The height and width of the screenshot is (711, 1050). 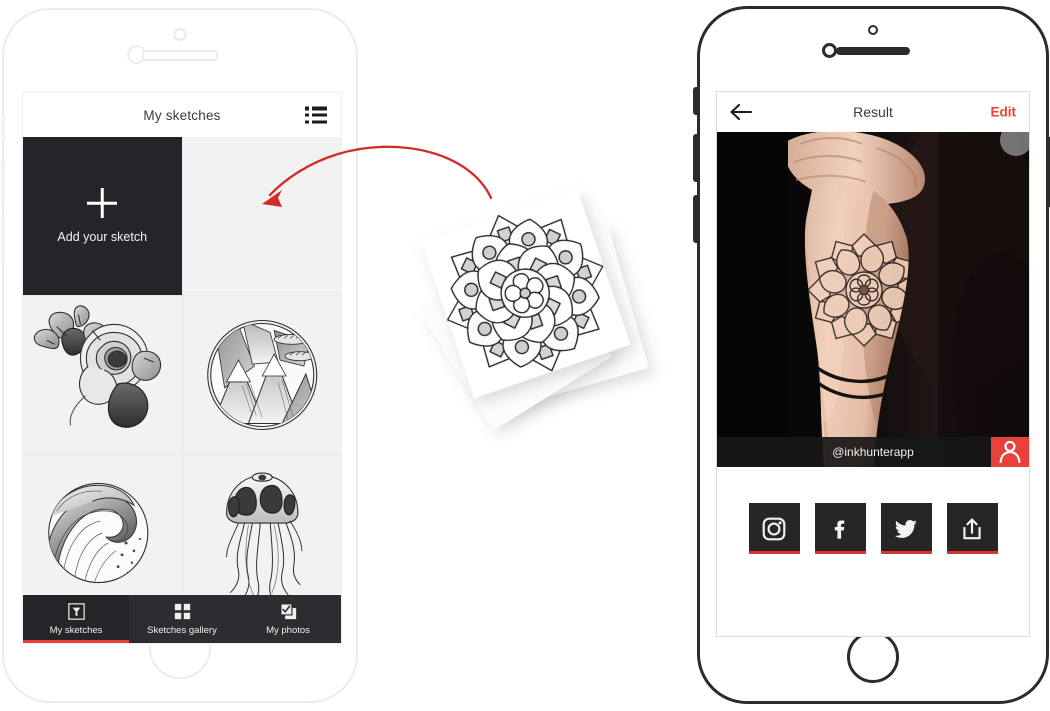 I want to click on share-twitter-button, so click(x=906, y=528).